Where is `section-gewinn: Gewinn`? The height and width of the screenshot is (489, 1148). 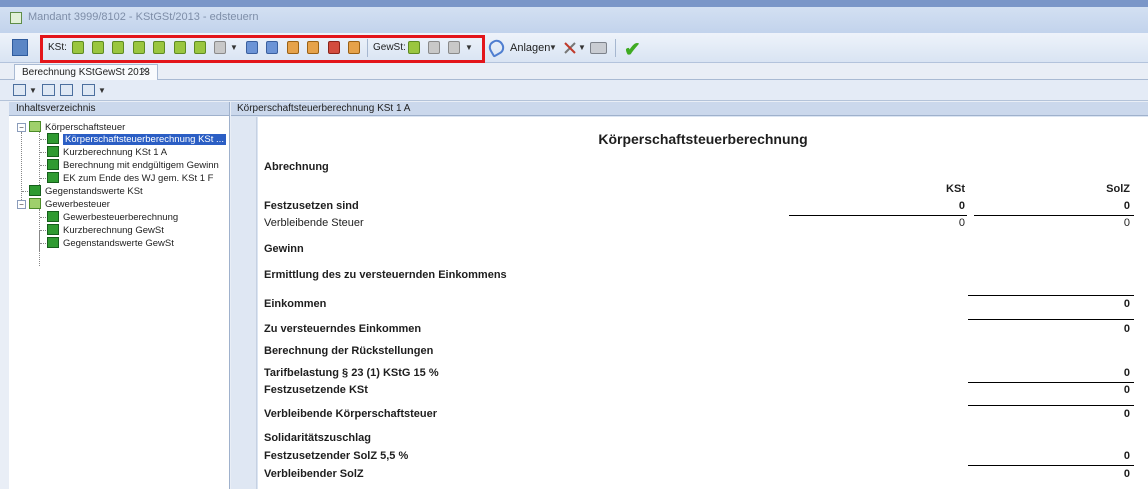 section-gewinn: Gewinn is located at coordinates (284, 249).